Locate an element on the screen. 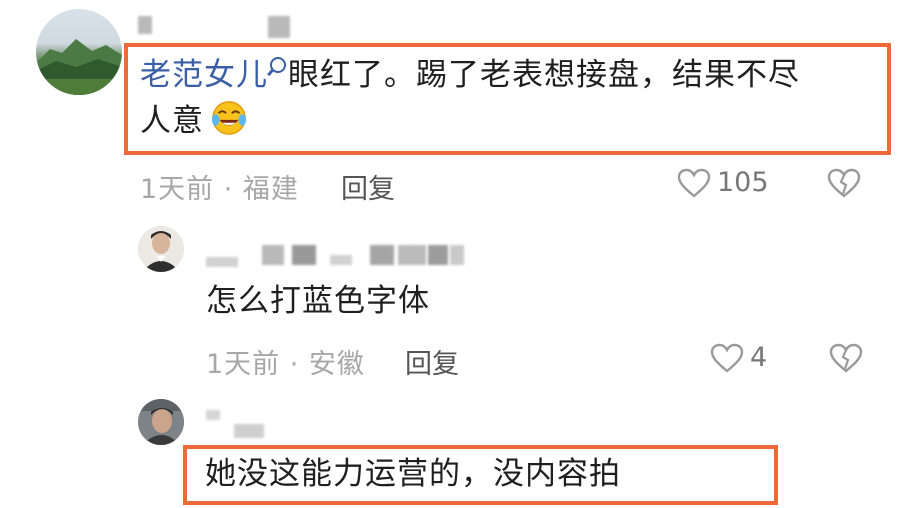  laughing-tears-emoji-icon is located at coordinates (229, 118).